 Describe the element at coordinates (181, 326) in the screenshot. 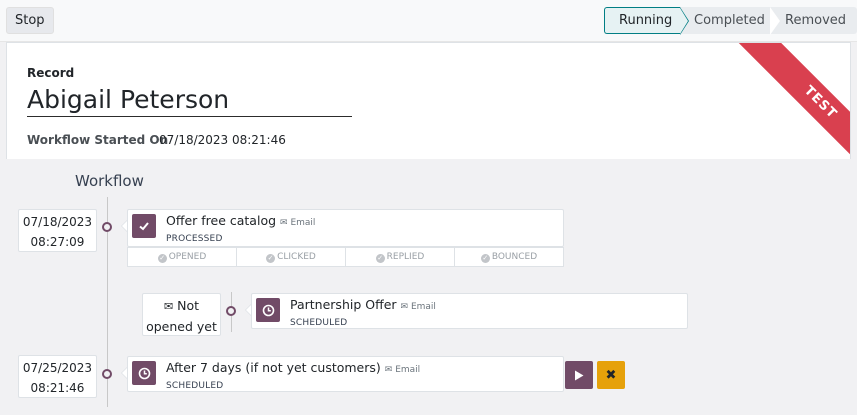

I see `trigger-text-2: opened yet` at that location.